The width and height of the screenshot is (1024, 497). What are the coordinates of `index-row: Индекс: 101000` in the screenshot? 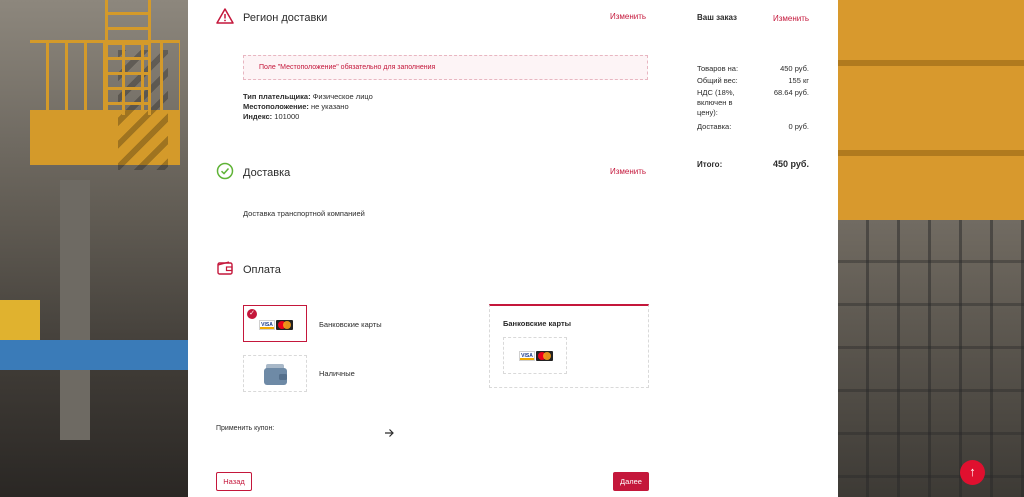 It's located at (271, 117).